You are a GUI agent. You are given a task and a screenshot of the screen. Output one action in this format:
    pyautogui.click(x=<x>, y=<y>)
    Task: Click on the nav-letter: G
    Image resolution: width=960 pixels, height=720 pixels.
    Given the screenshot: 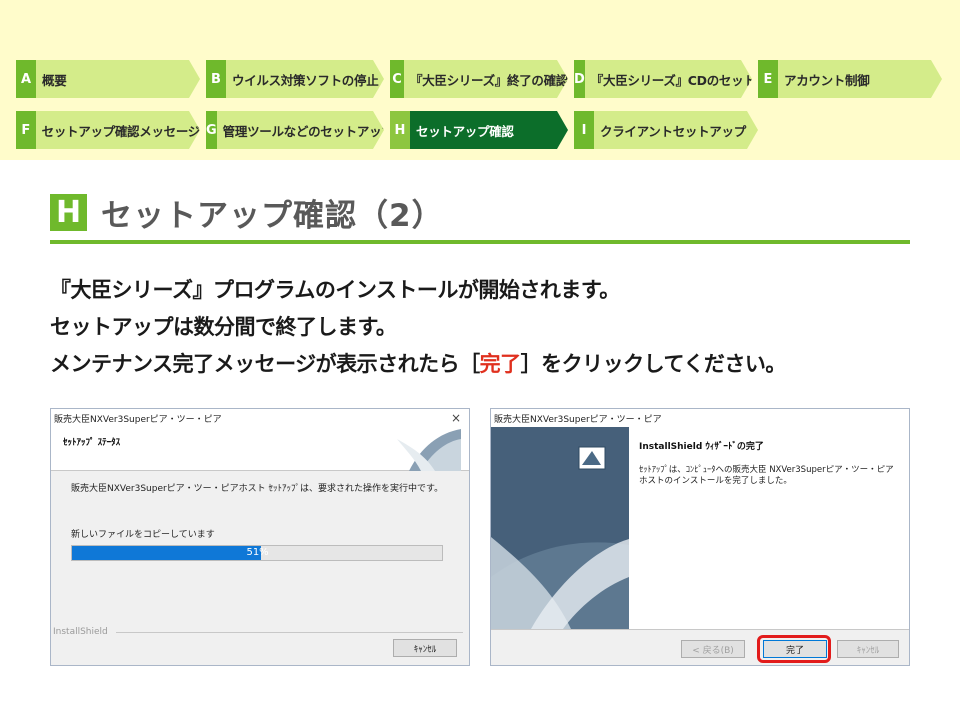 What is the action you would take?
    pyautogui.click(x=211, y=130)
    